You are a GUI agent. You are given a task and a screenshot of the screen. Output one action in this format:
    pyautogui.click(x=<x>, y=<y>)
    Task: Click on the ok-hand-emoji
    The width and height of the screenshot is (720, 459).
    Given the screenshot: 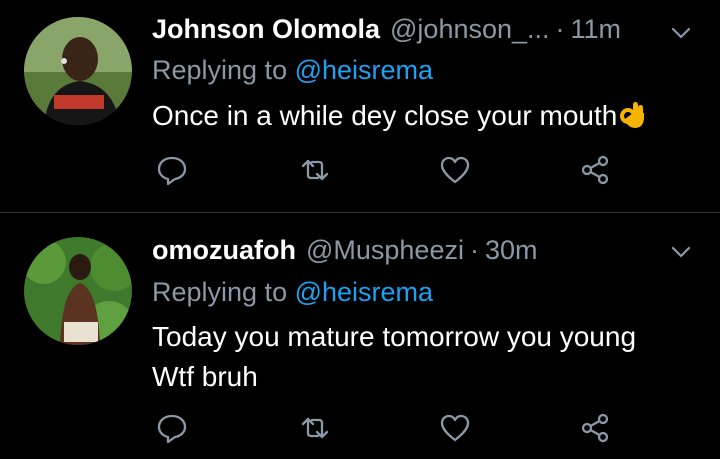 What is the action you would take?
    pyautogui.click(x=633, y=114)
    